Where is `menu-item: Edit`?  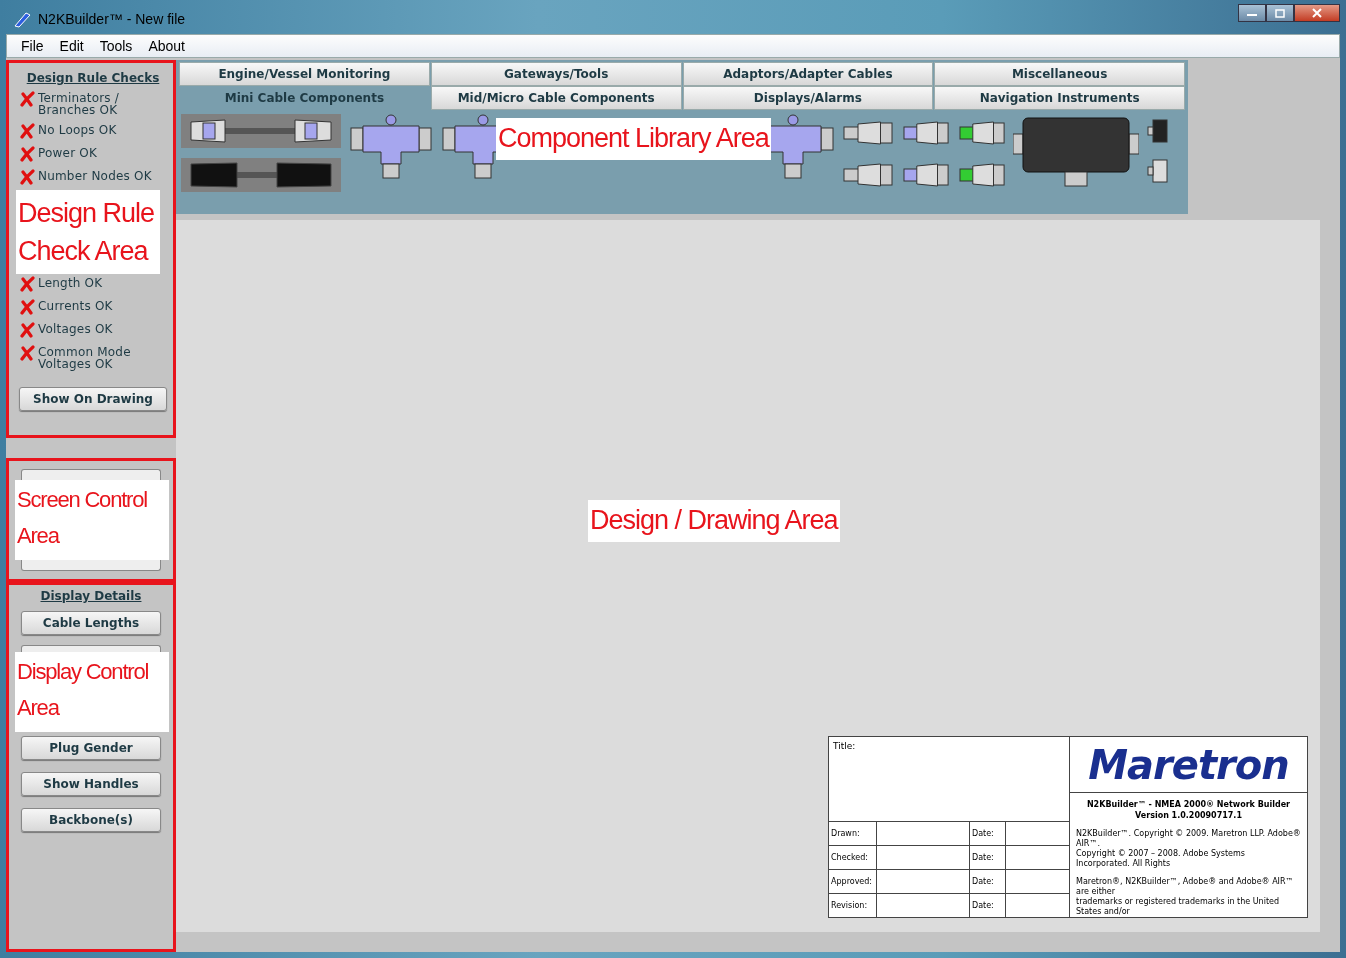 menu-item: Edit is located at coordinates (71, 46).